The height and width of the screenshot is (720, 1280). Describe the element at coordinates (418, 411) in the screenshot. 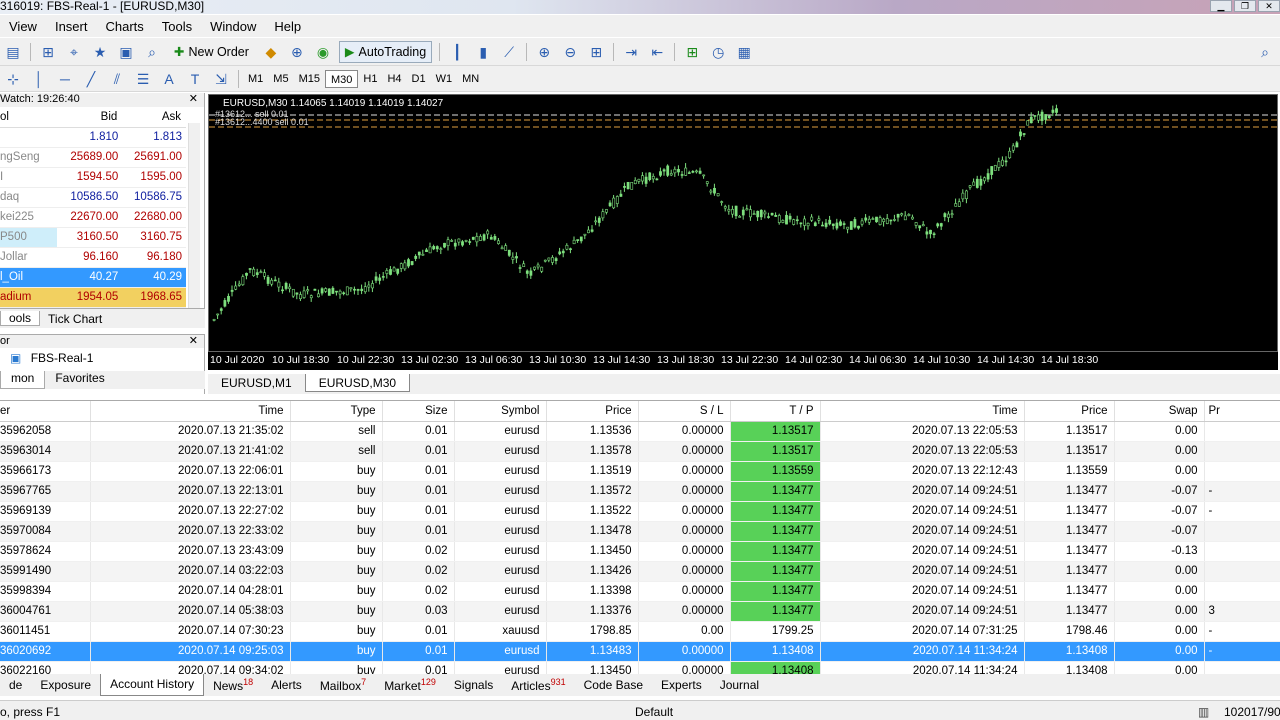

I see `col-size: Size` at that location.